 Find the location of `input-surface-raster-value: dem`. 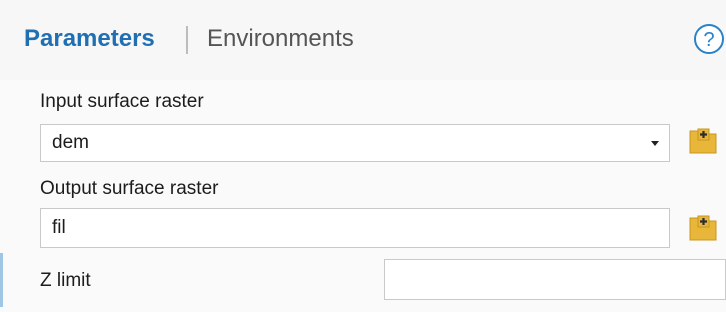

input-surface-raster-value: dem is located at coordinates (70, 142).